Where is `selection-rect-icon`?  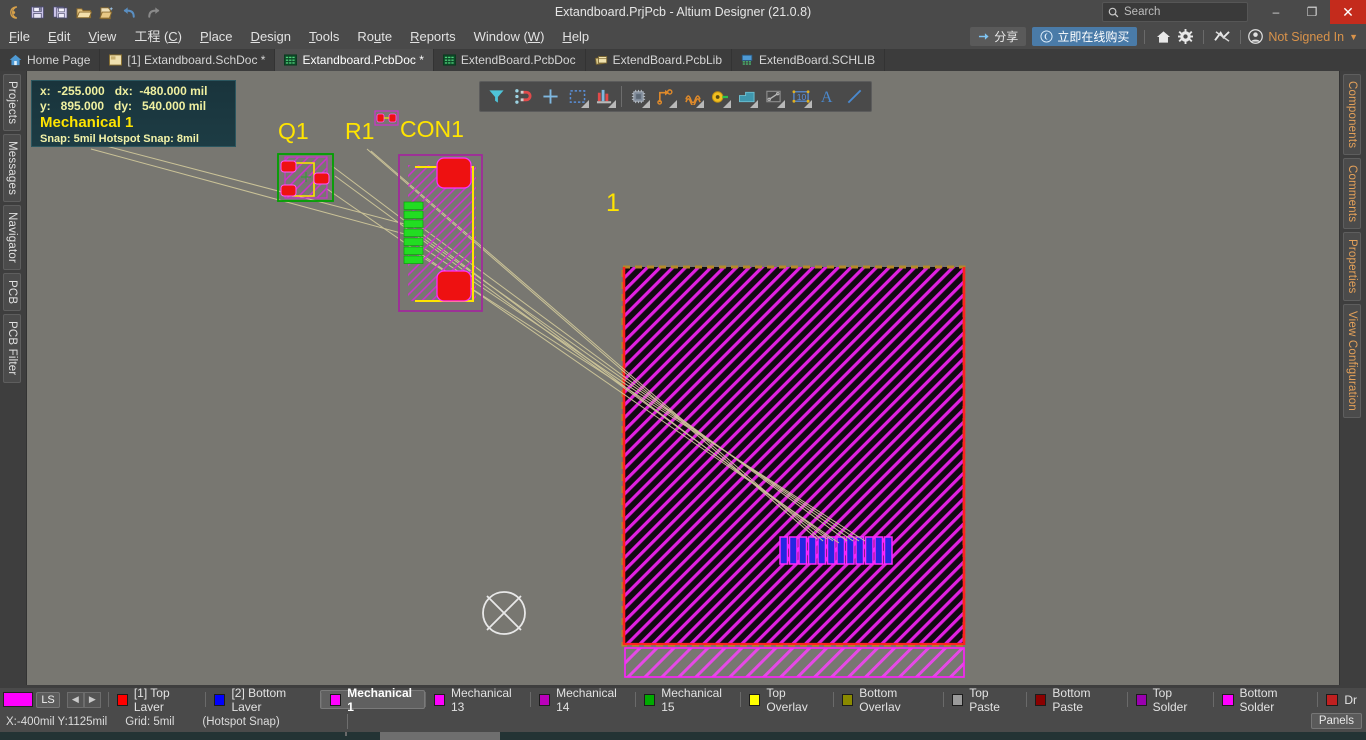 selection-rect-icon is located at coordinates (577, 96).